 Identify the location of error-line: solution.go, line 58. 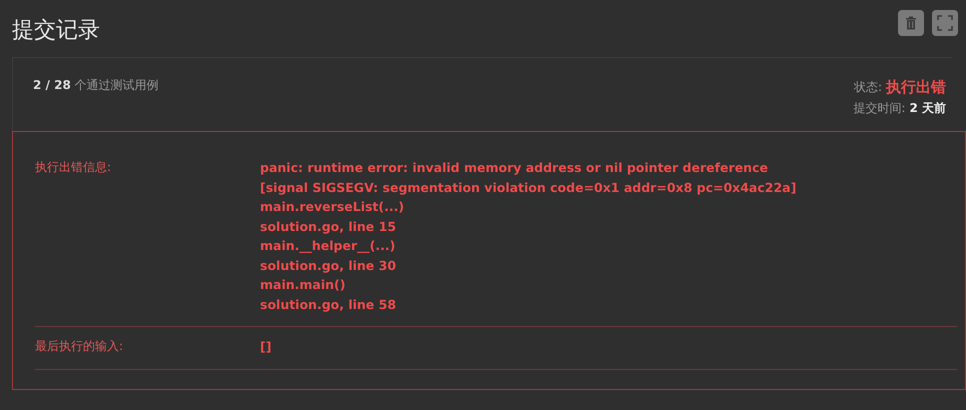
(329, 305).